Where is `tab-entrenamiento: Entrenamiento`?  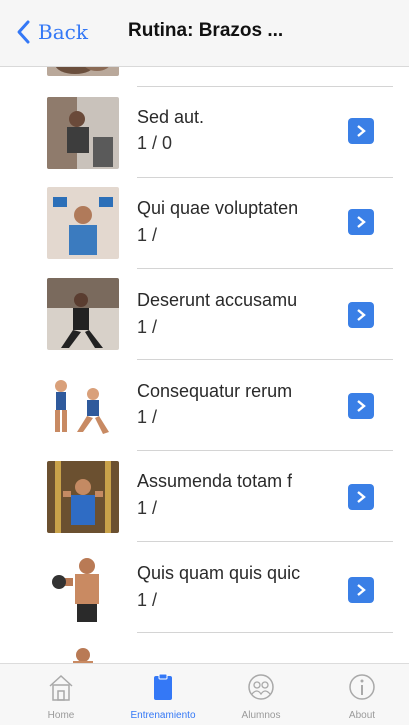 tab-entrenamiento: Entrenamiento is located at coordinates (163, 694).